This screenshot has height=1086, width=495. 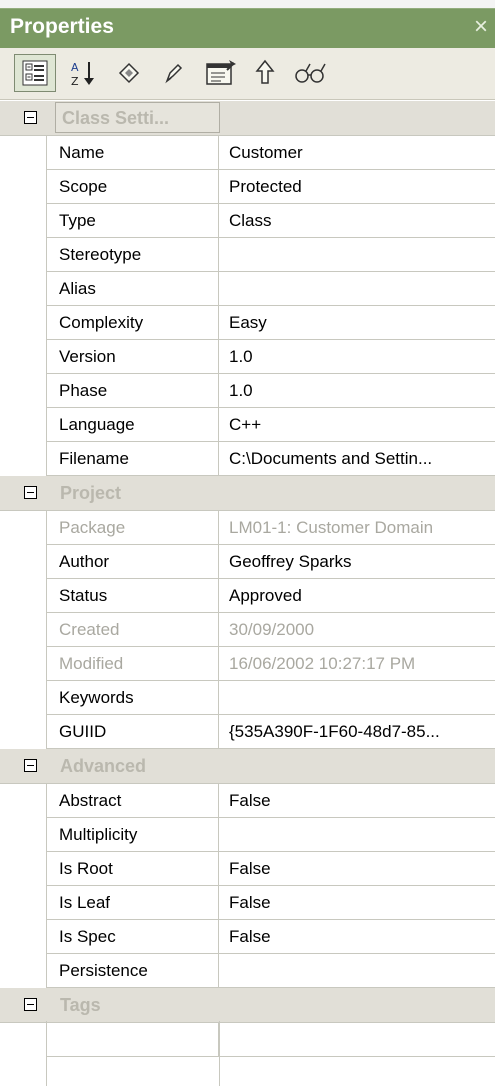 I want to click on edit-button, so click(x=173, y=73).